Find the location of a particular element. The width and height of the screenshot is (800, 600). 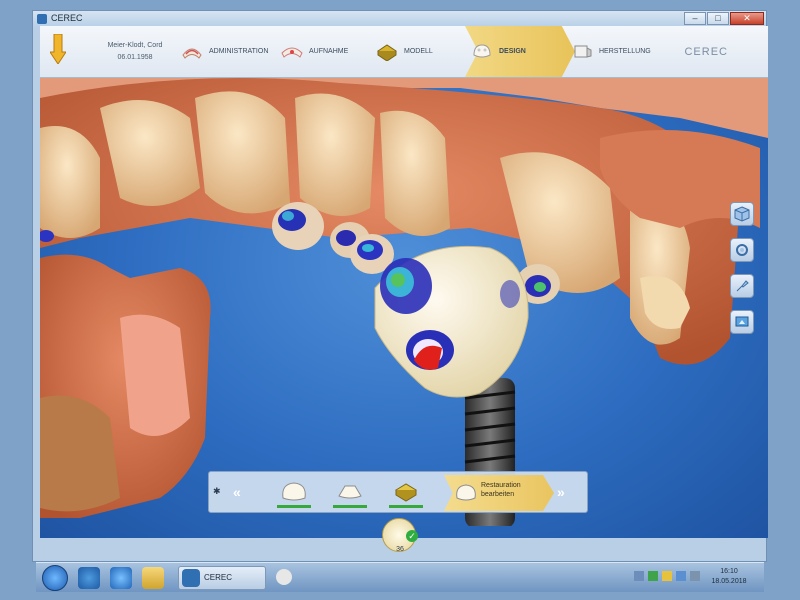

brand-logo: CEREC is located at coordinates (706, 52).